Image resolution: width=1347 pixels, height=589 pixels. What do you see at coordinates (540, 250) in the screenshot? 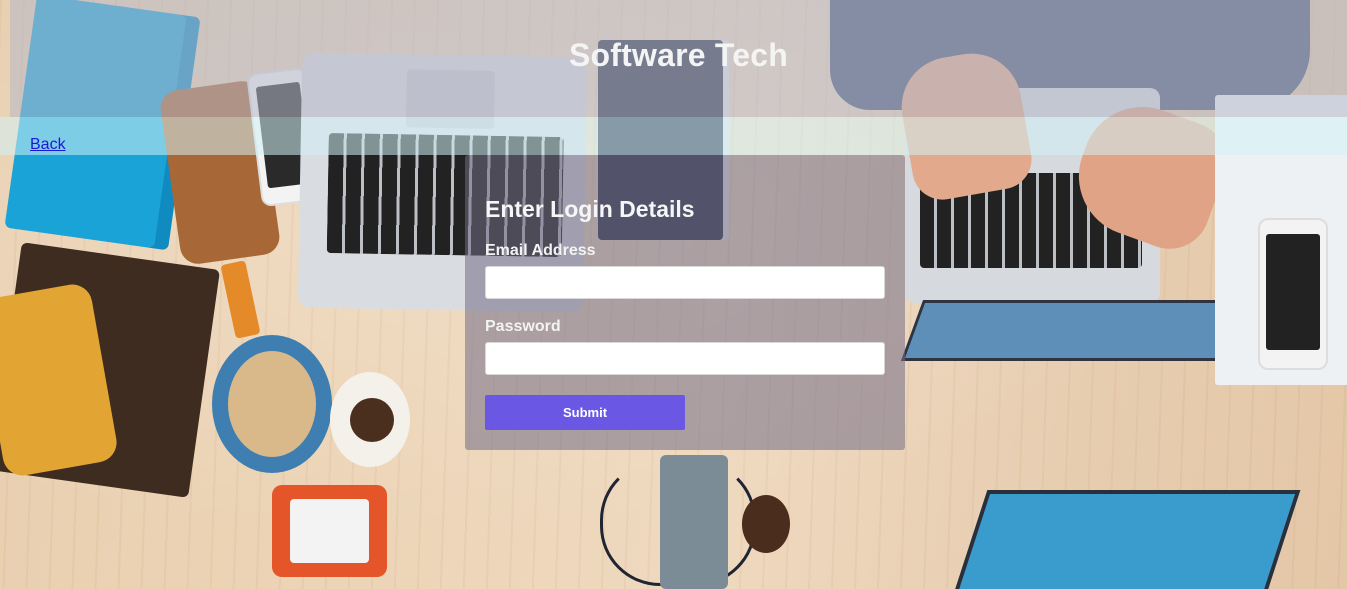
I see `email-label: Email Address` at bounding box center [540, 250].